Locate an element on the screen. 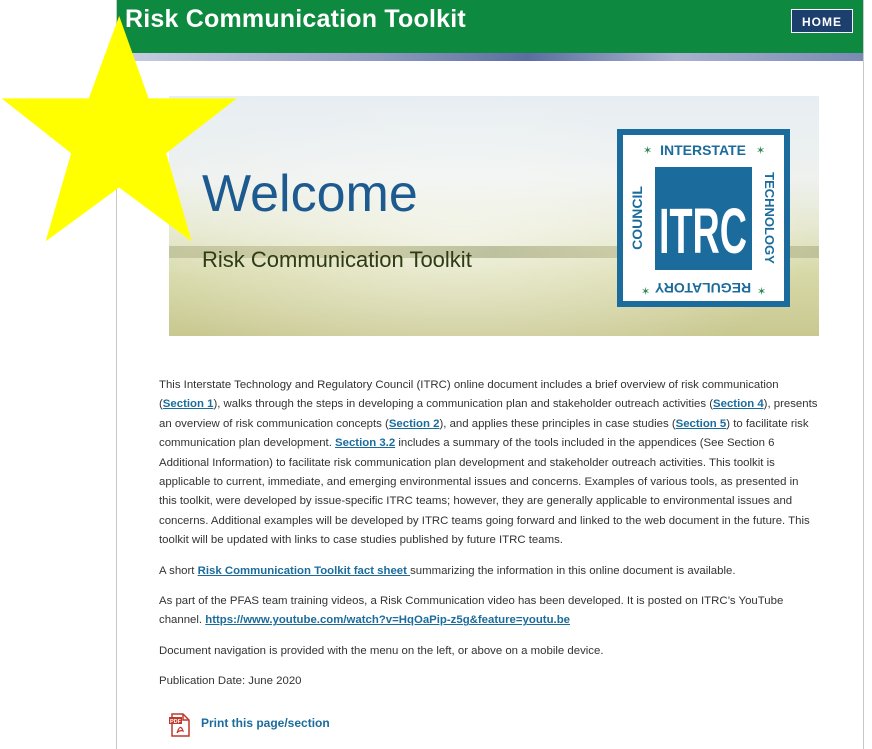  logo-top-text: INTERSTATE is located at coordinates (703, 150).